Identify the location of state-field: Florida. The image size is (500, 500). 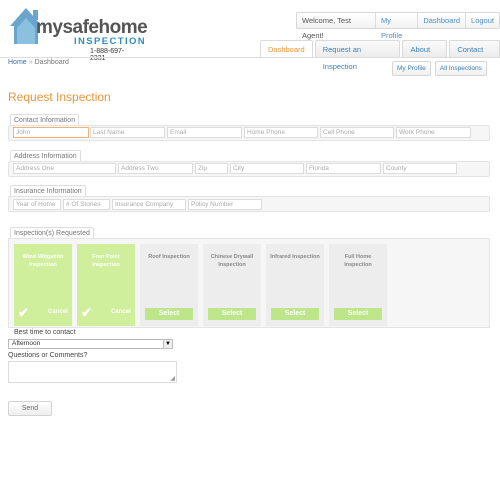
(343, 168).